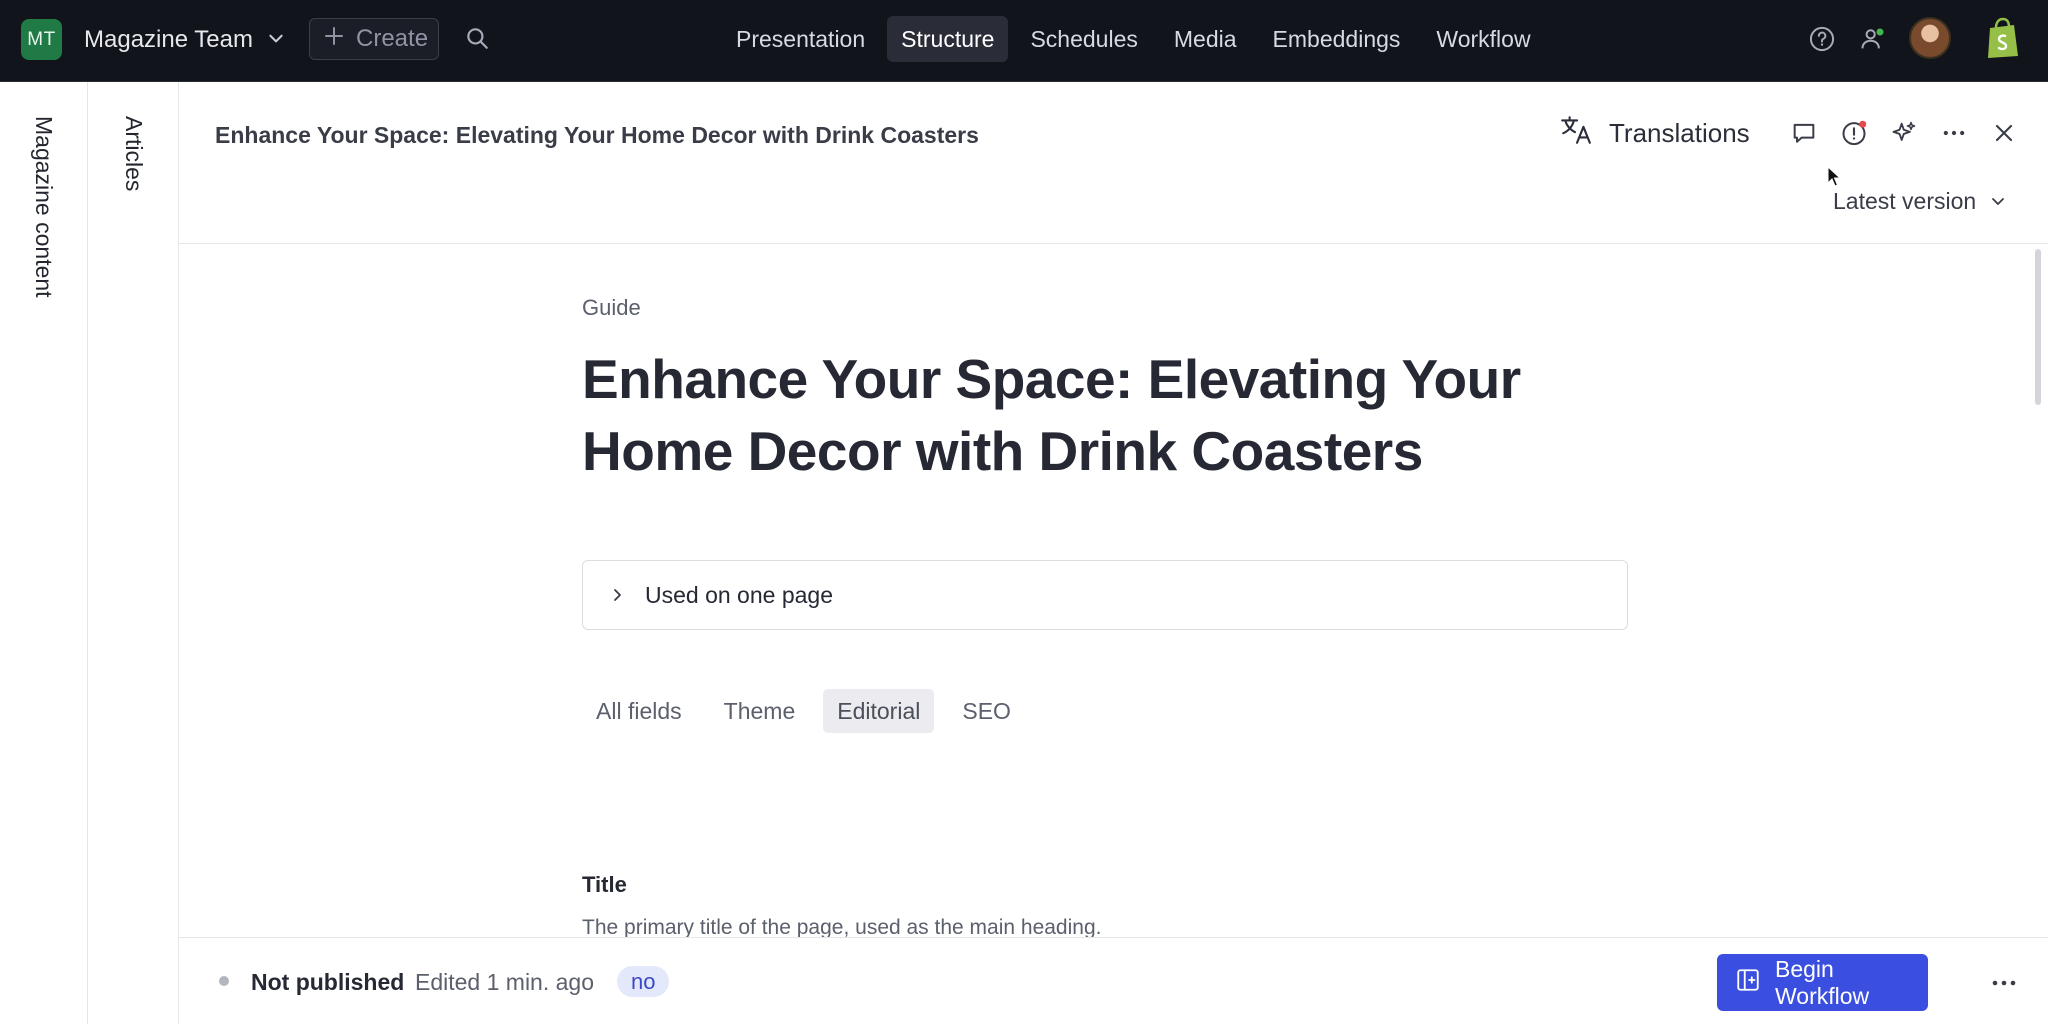 The image size is (2048, 1024). What do you see at coordinates (1205, 39) in the screenshot?
I see `nav-media: Media` at bounding box center [1205, 39].